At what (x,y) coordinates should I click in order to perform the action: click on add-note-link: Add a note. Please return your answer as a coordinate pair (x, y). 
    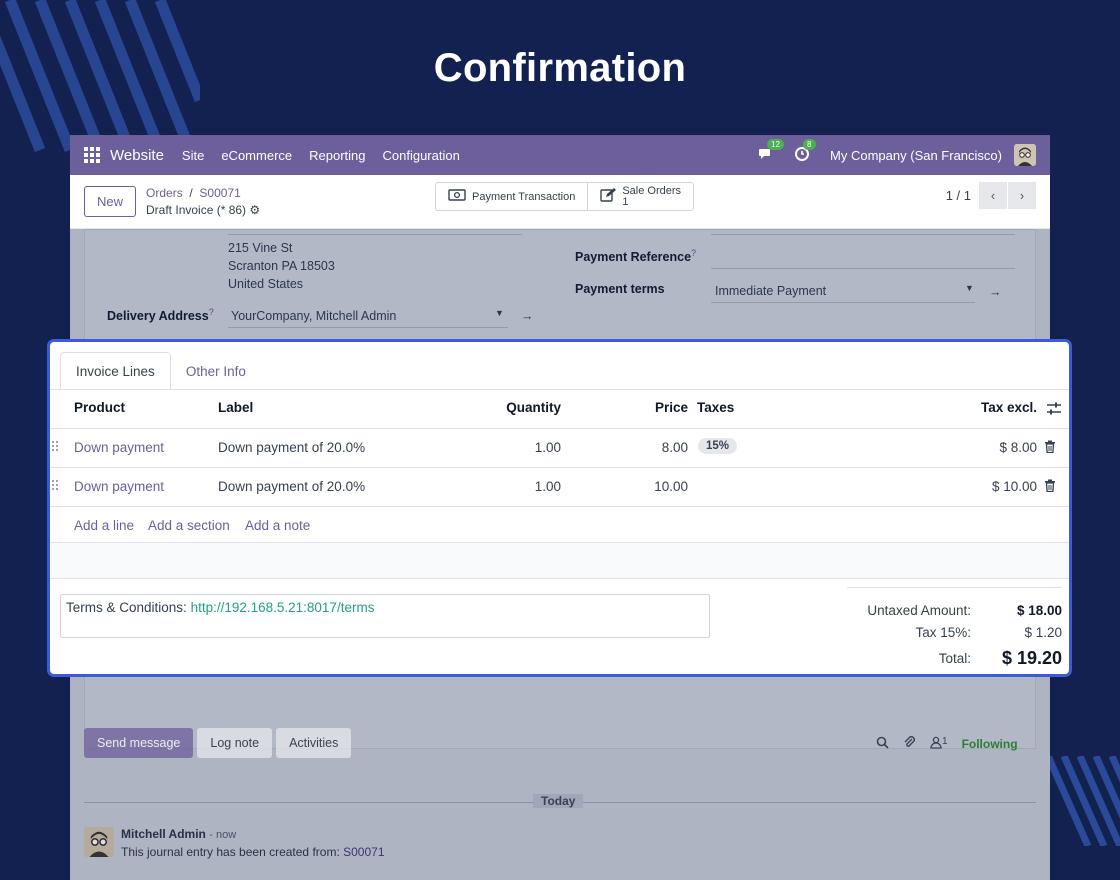
    Looking at the image, I should click on (277, 525).